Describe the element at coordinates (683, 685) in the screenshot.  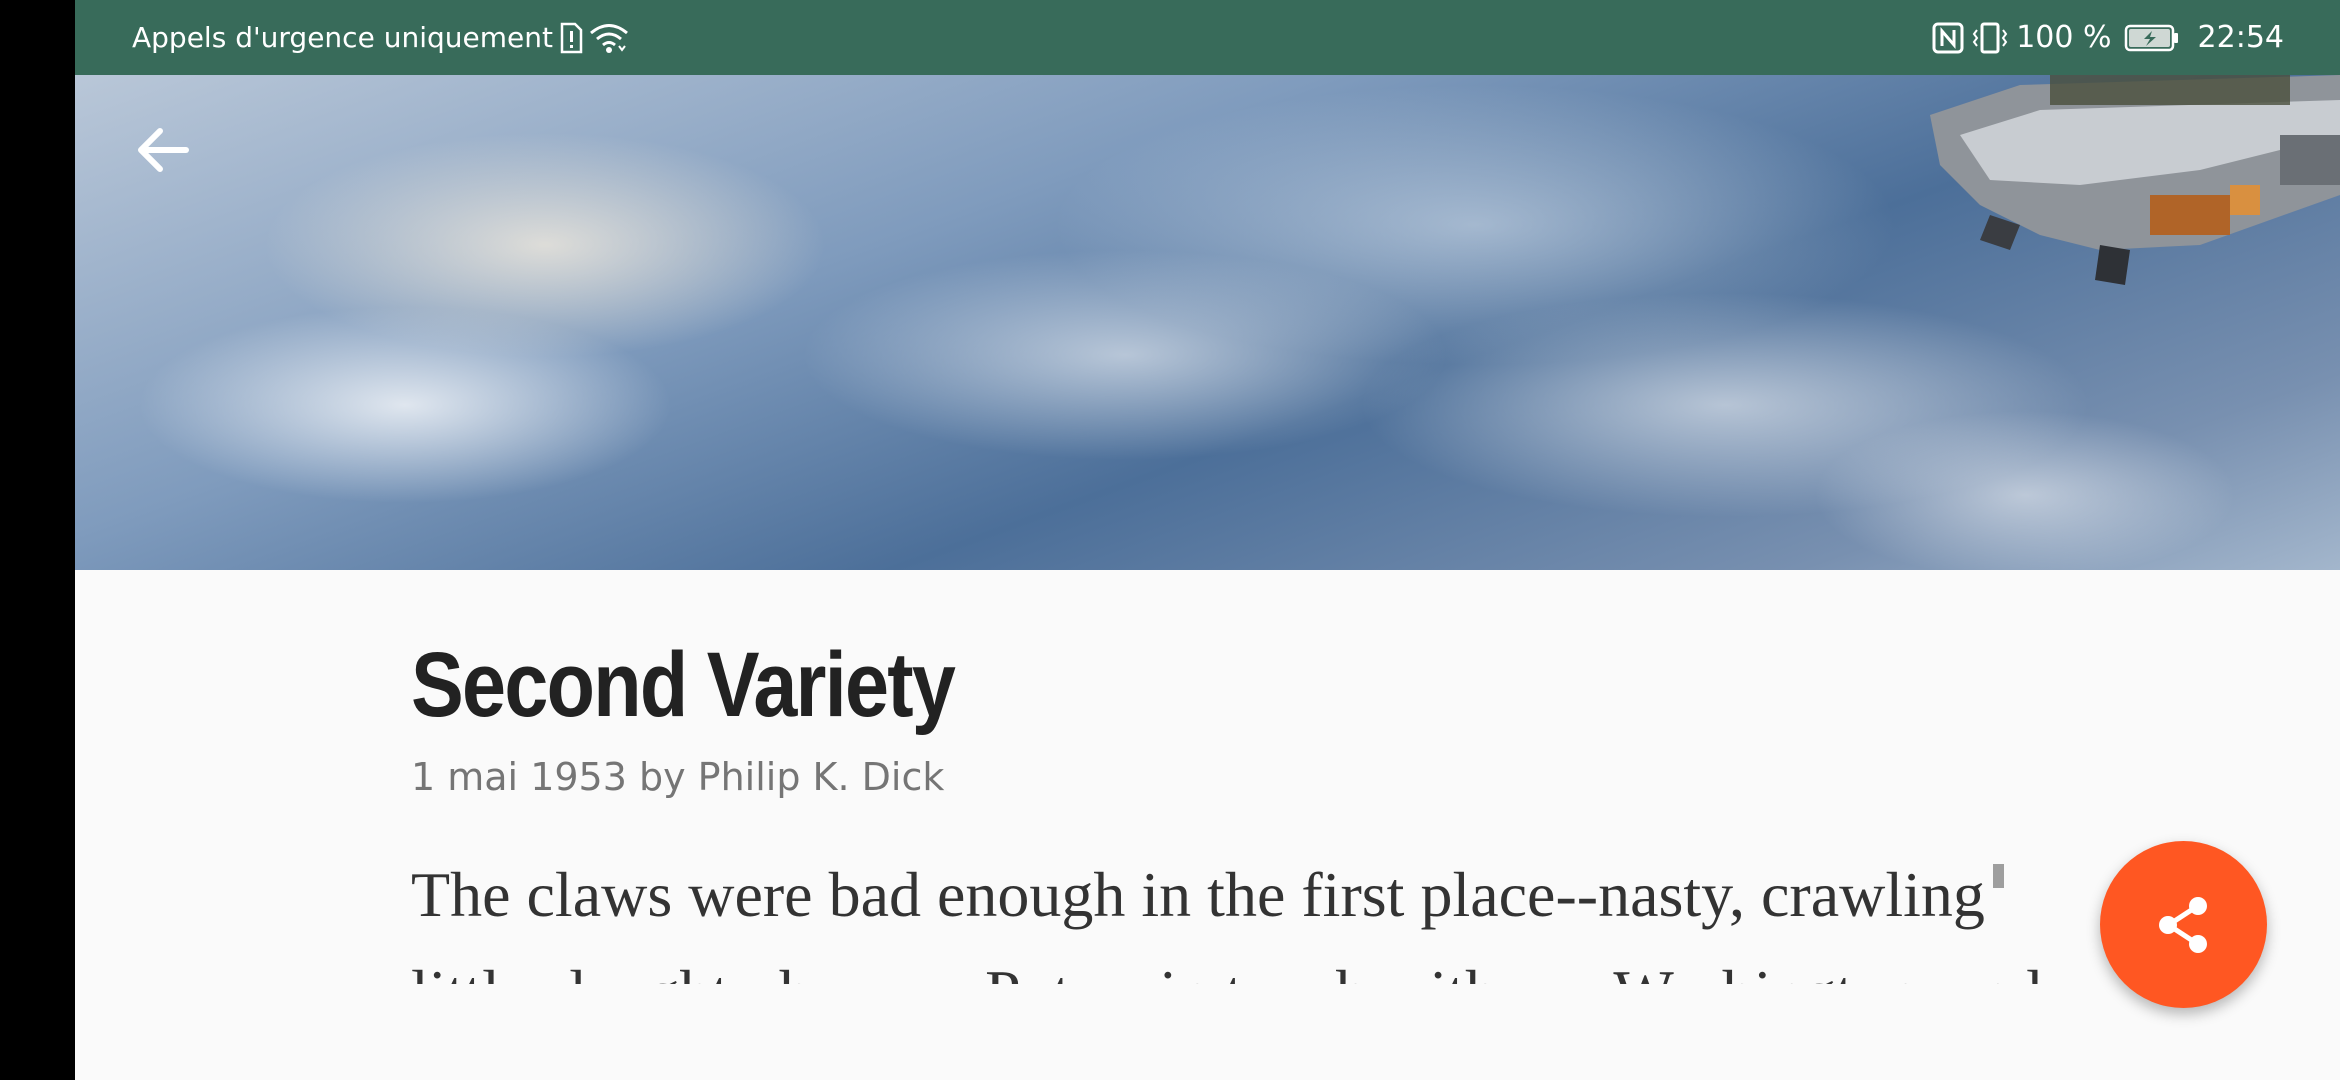
I see `article-title: Second Variety` at that location.